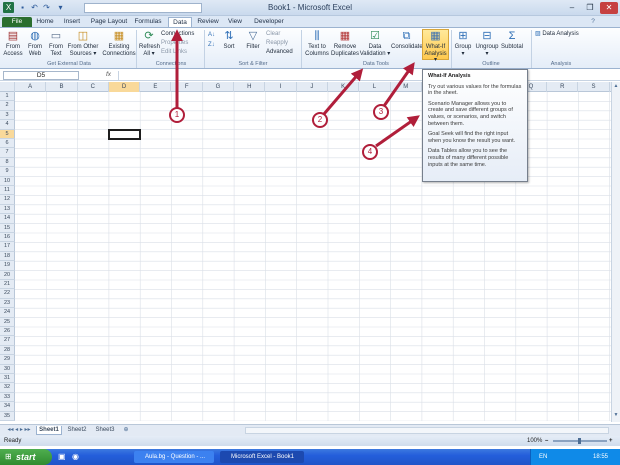 Image resolution: width=620 pixels, height=465 pixels. What do you see at coordinates (72, 22) in the screenshot?
I see `tab-insert: Insert` at bounding box center [72, 22].